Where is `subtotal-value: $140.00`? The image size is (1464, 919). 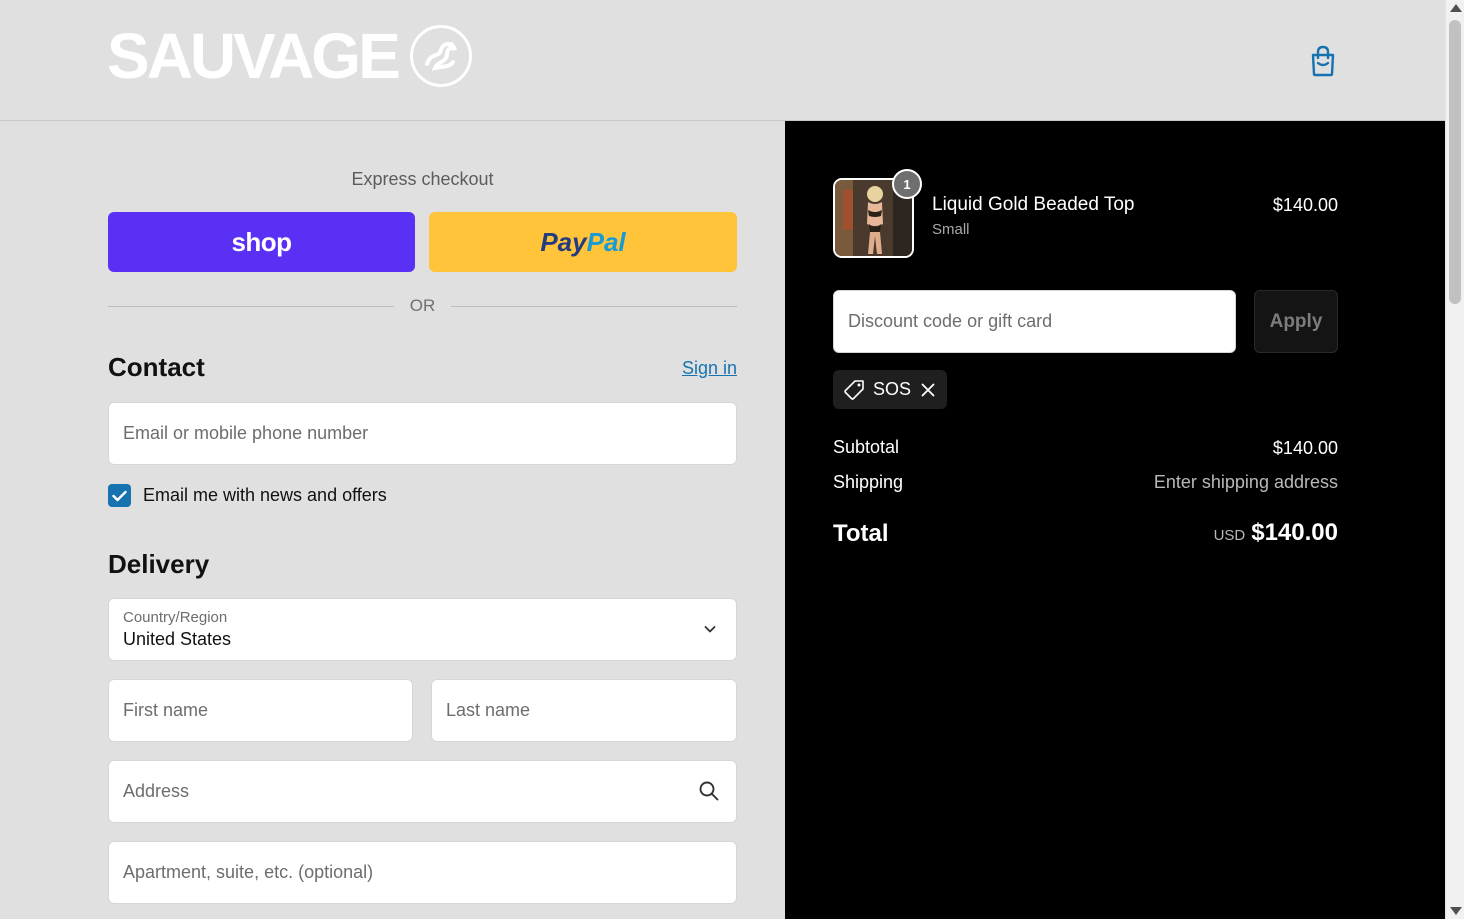
subtotal-value: $140.00 is located at coordinates (1305, 448).